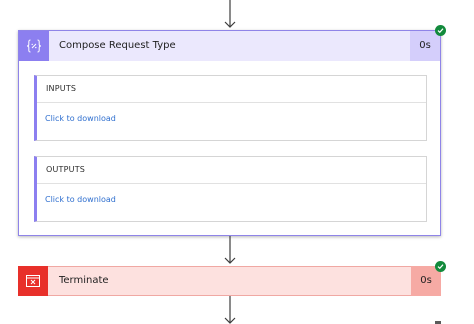 Image resolution: width=474 pixels, height=324 pixels. I want to click on inputs-title: INPUTS, so click(61, 88).